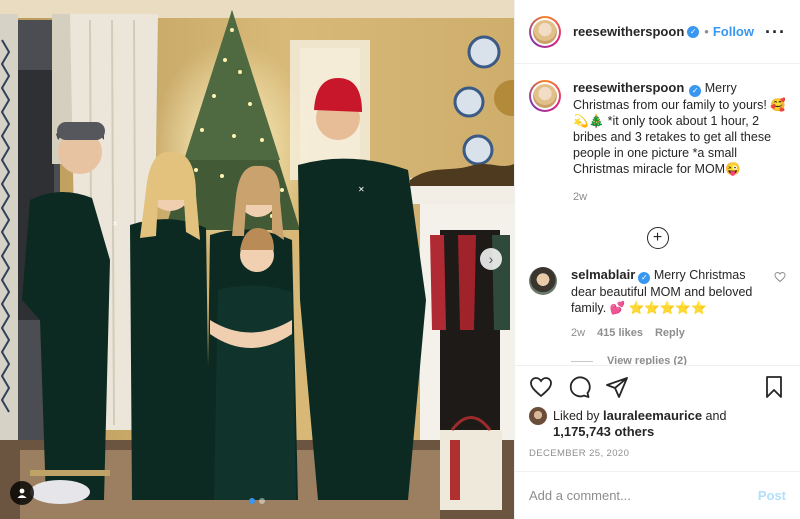 The height and width of the screenshot is (519, 800). Describe the element at coordinates (772, 495) in the screenshot. I see `post-comment-button: Post` at that location.